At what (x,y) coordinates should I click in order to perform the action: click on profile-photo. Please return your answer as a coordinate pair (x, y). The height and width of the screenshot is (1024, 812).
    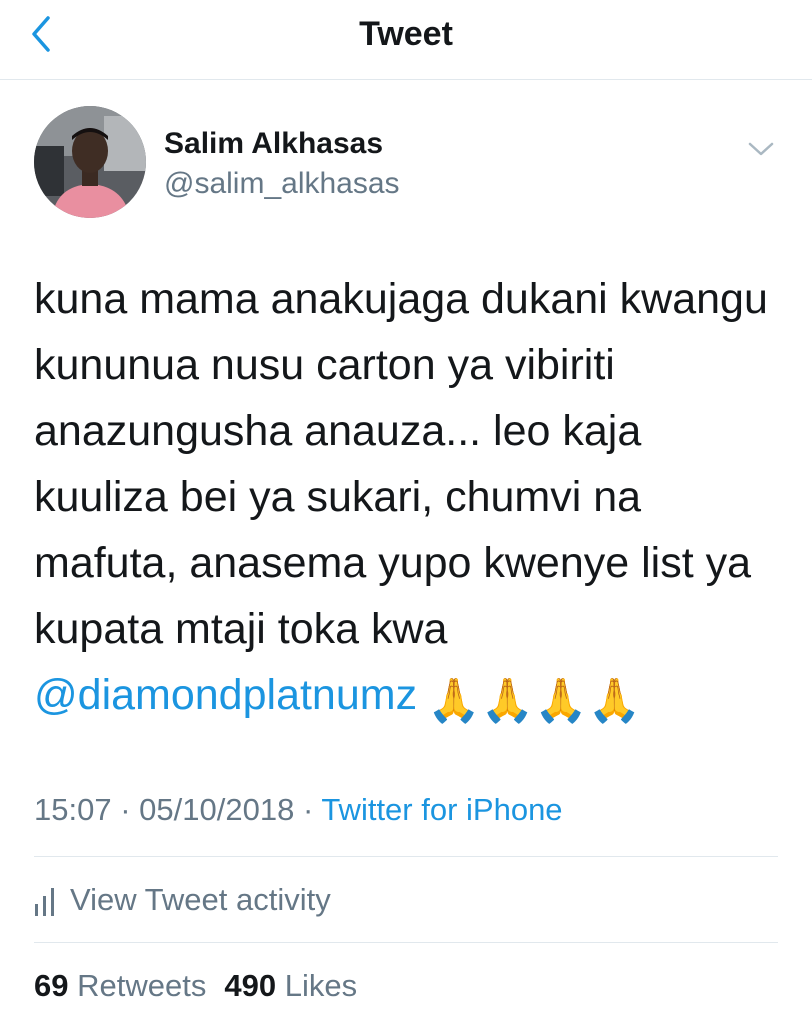
    Looking at the image, I should click on (90, 162).